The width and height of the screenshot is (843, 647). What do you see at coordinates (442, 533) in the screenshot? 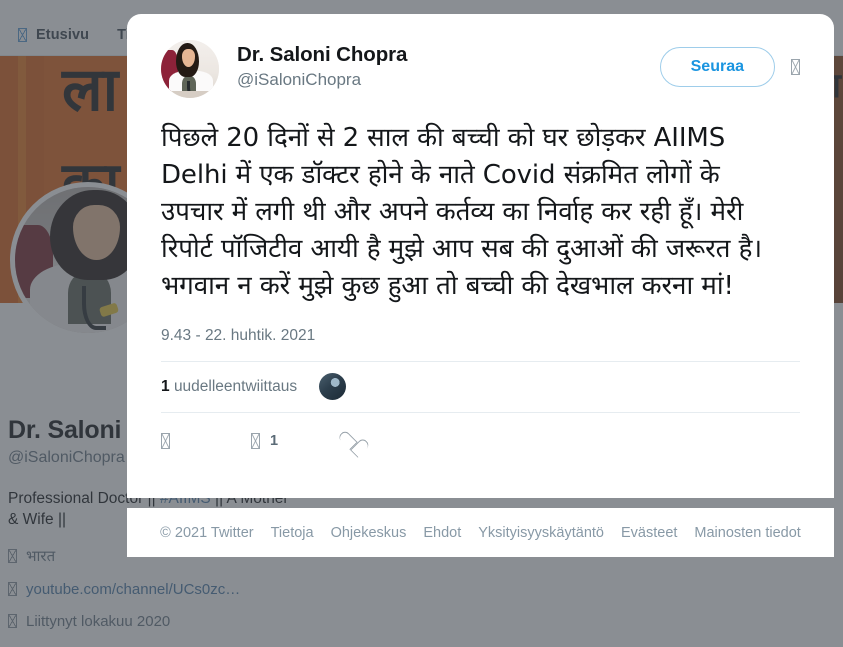
I see `footer-link-terms: Ehdot` at bounding box center [442, 533].